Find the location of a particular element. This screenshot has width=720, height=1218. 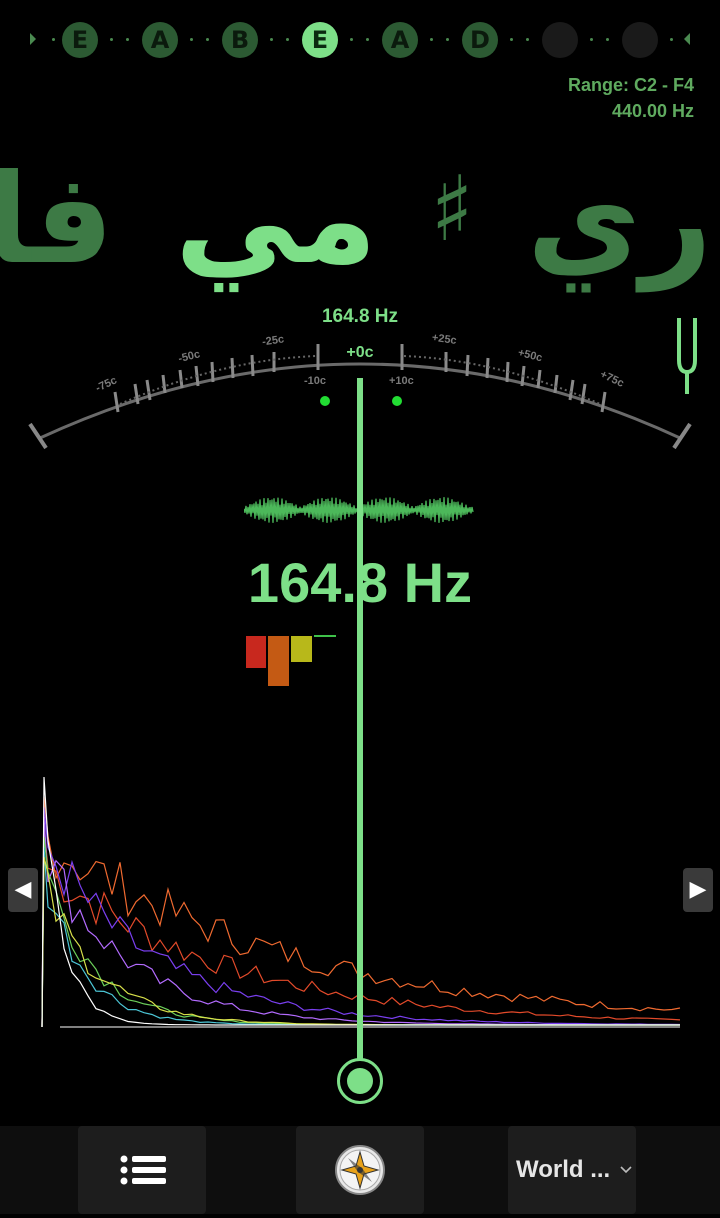

tick-label: -25c is located at coordinates (272, 340).